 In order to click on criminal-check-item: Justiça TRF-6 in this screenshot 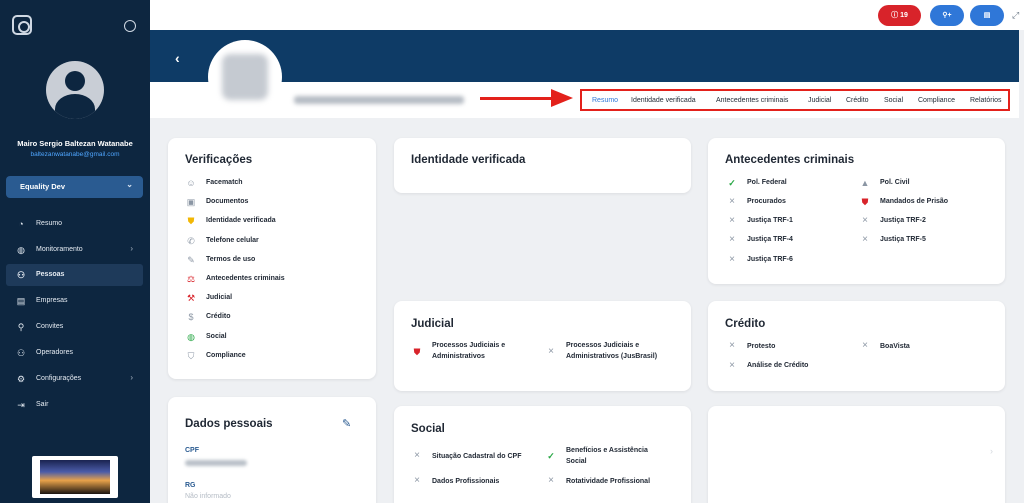, I will do `click(770, 259)`.